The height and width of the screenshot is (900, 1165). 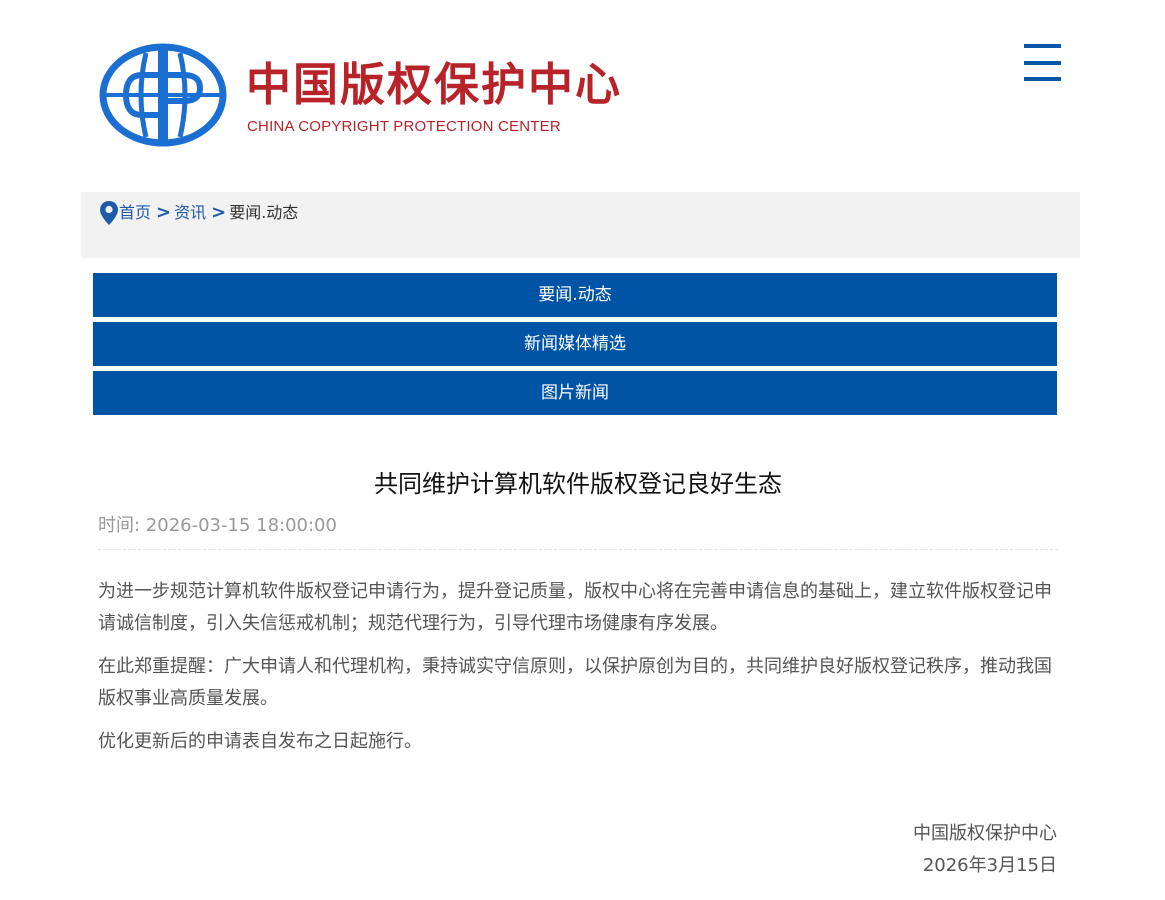 I want to click on category-nav: 要闻.动态 新闻媒体精选 图片新闻, so click(x=575, y=346).